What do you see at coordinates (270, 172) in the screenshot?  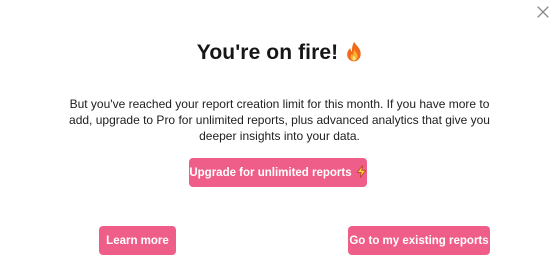 I see `upgrade-button-label: Upgrade for unlimited reports` at bounding box center [270, 172].